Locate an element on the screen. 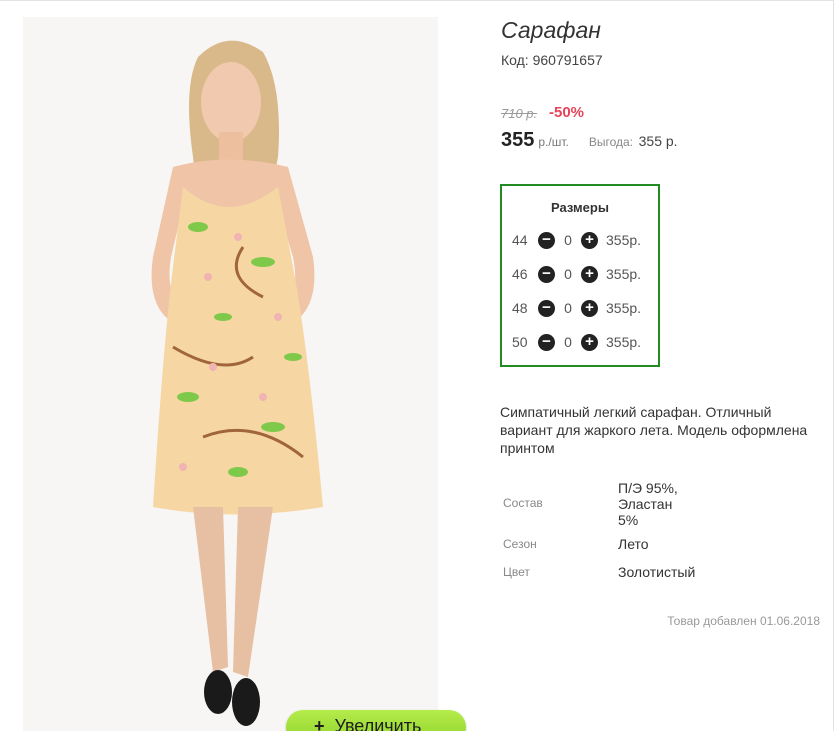 Image resolution: width=834 pixels, height=731 pixels. discount-badge: -50% is located at coordinates (567, 112).